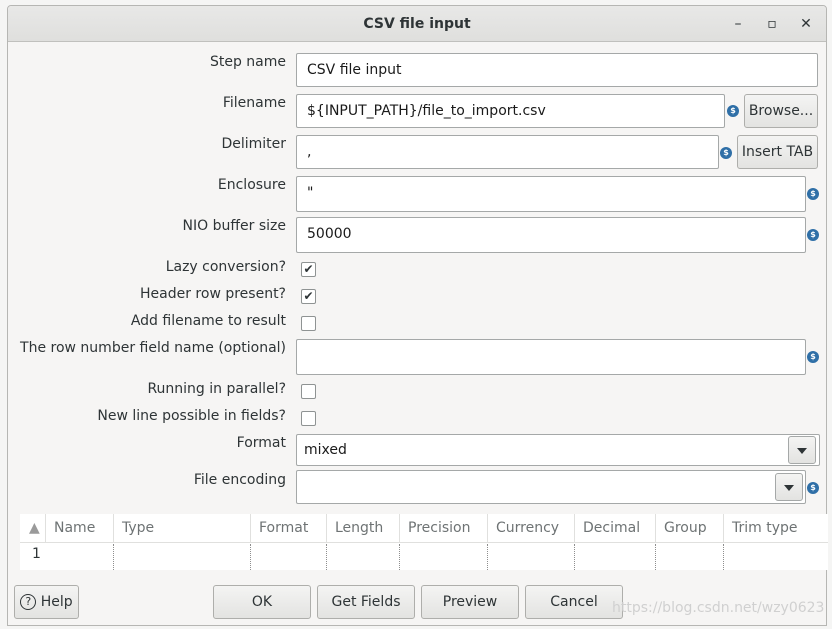 This screenshot has height=629, width=832. What do you see at coordinates (208, 321) in the screenshot?
I see `add-filename-label: Add filename to result` at bounding box center [208, 321].